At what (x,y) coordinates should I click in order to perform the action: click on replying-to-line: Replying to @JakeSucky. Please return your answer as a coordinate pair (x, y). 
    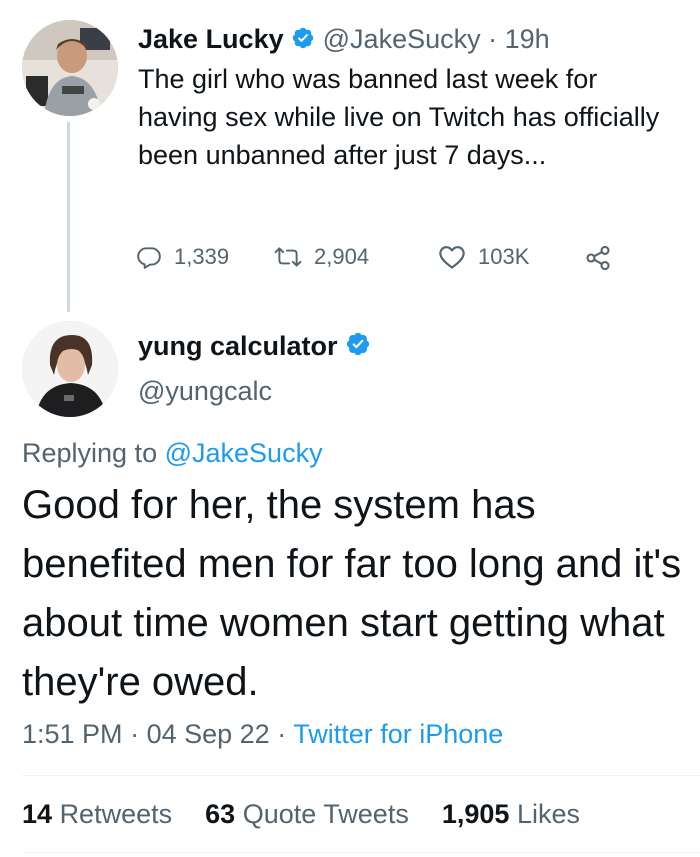
    Looking at the image, I should click on (172, 453).